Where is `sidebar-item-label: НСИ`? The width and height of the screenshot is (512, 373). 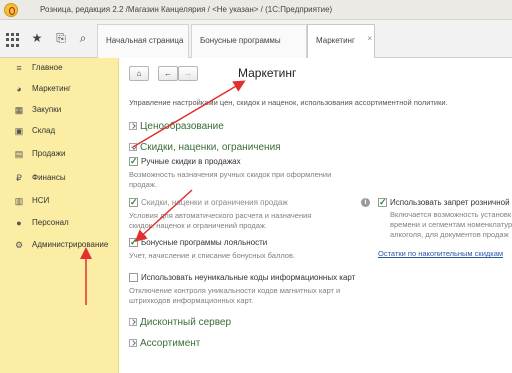 sidebar-item-label: НСИ is located at coordinates (41, 200).